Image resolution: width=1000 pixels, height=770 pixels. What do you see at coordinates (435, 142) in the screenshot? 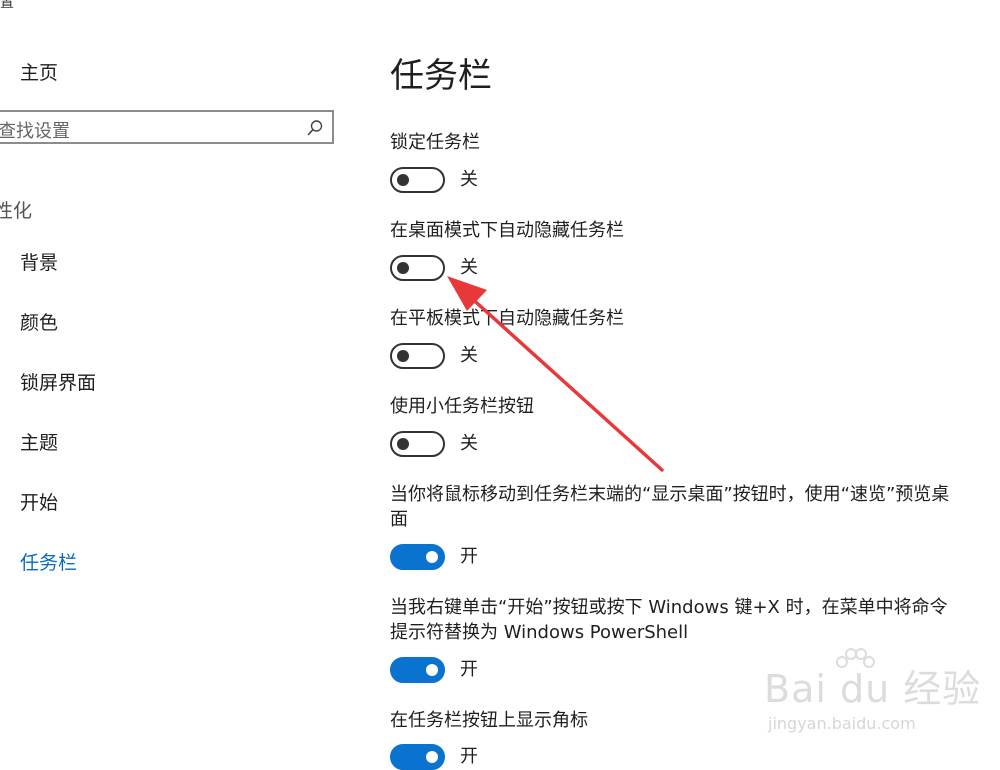
I see `setting-label-lock-taskbar: 锁定任务栏` at bounding box center [435, 142].